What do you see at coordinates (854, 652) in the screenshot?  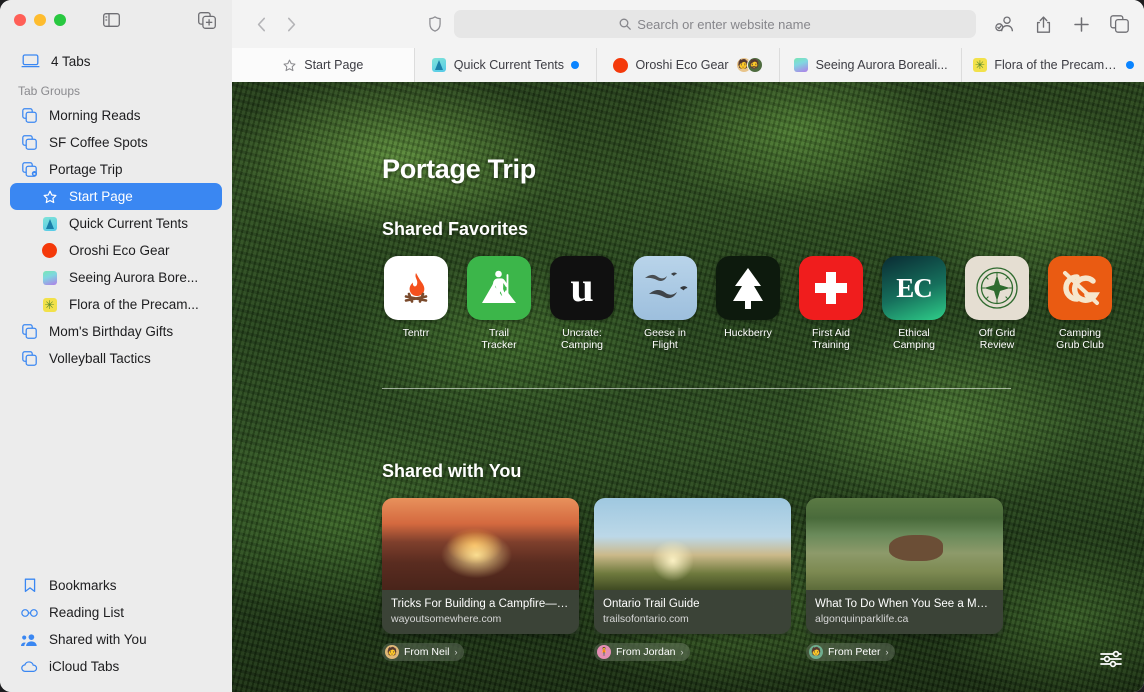 I see `from-label: From Peter` at bounding box center [854, 652].